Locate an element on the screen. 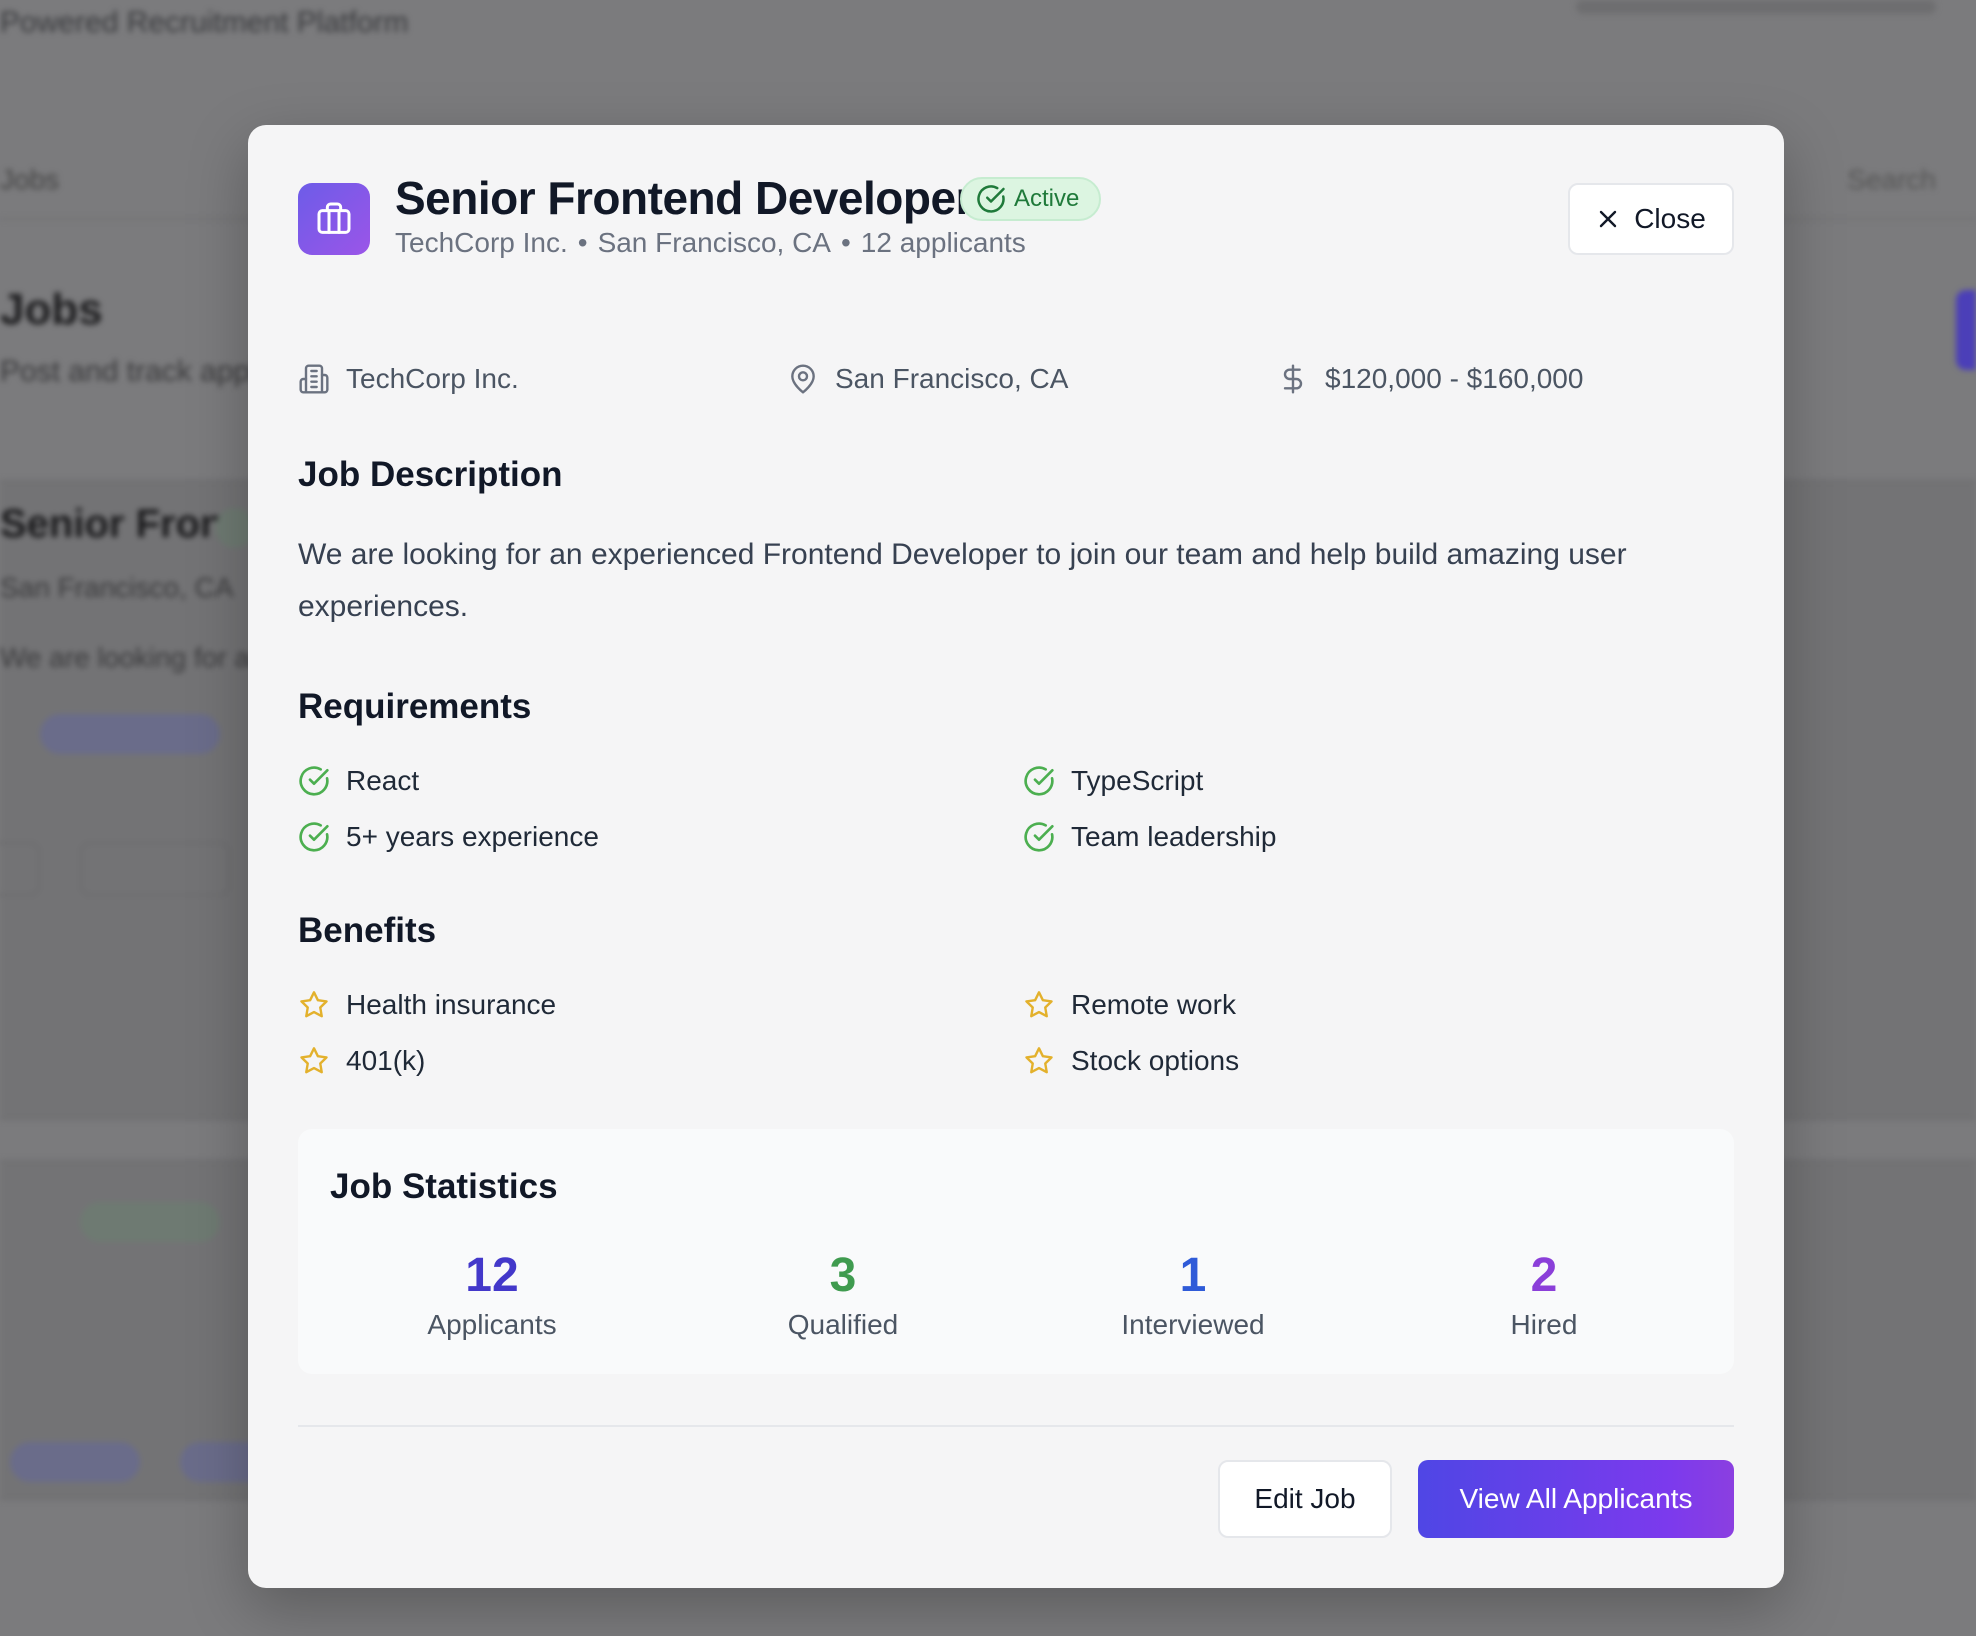  benefit-label: 401(k) is located at coordinates (386, 1060).